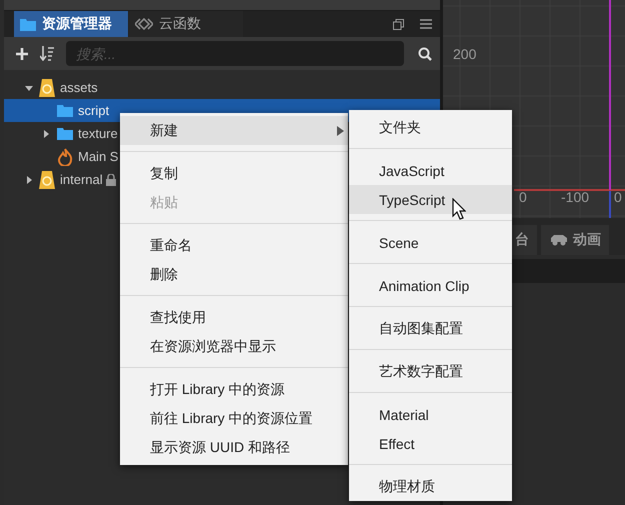 The width and height of the screenshot is (625, 505). I want to click on axis-label: -100, so click(575, 197).